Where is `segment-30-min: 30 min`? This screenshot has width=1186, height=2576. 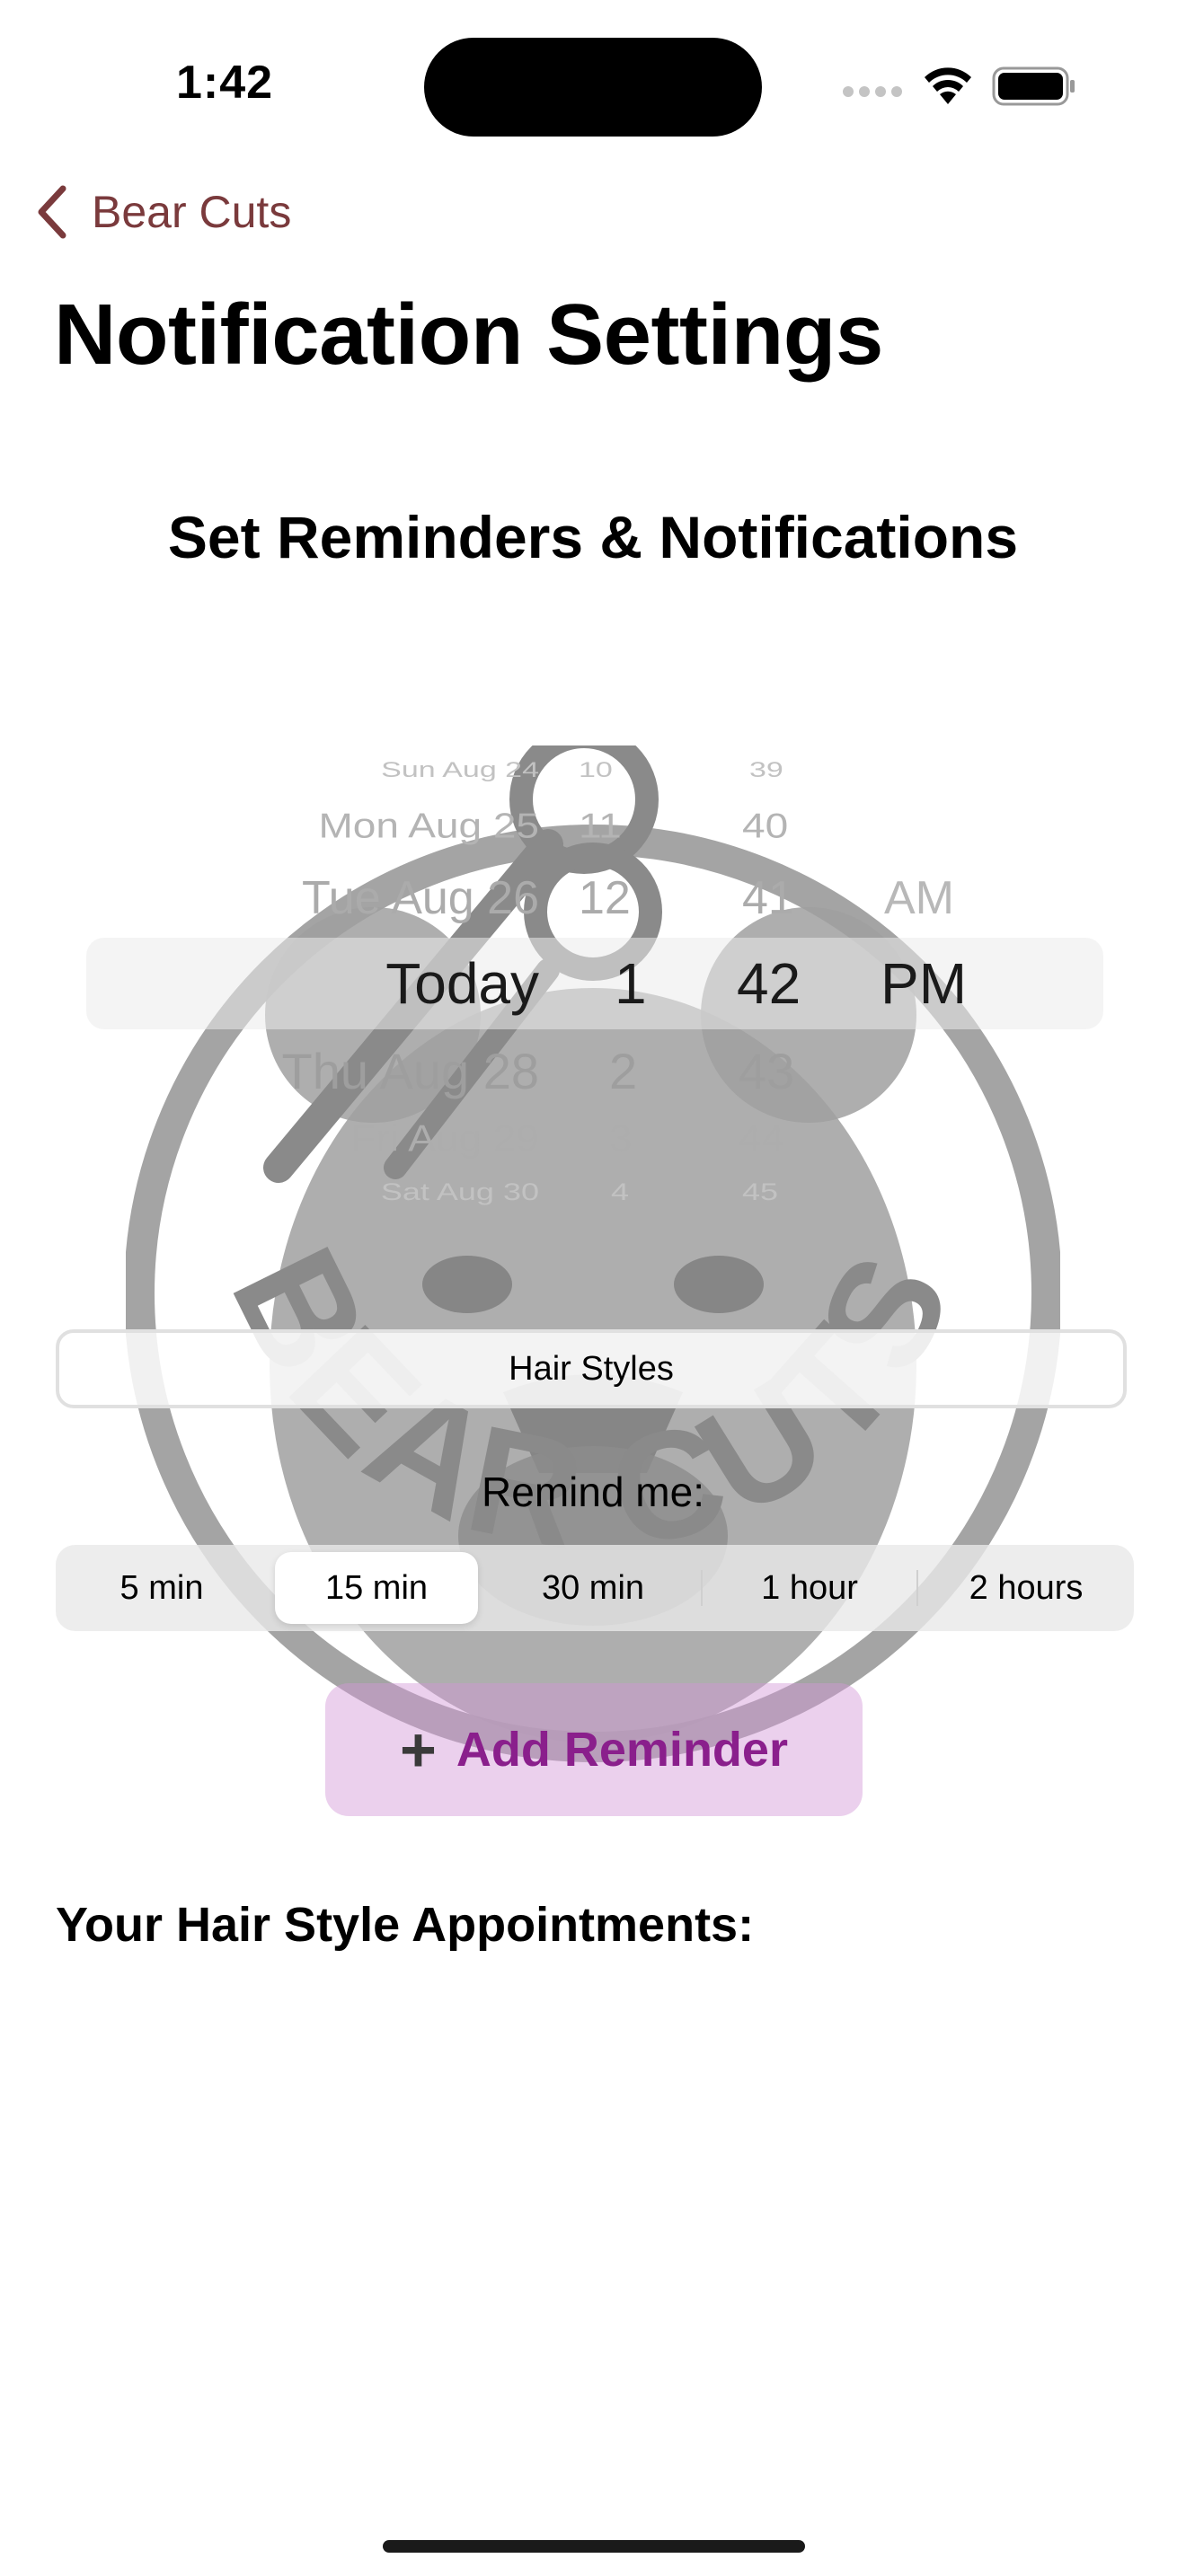 segment-30-min: 30 min is located at coordinates (593, 1588).